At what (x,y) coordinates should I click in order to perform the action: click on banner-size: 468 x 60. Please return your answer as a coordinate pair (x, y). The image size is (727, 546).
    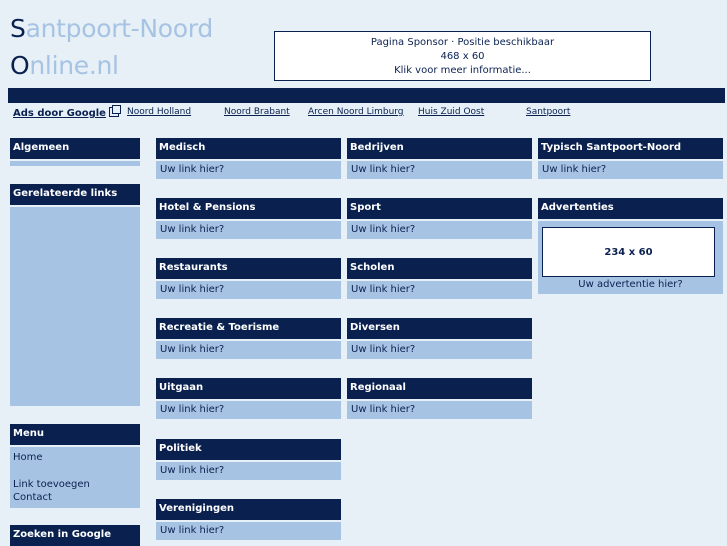
    Looking at the image, I should click on (462, 56).